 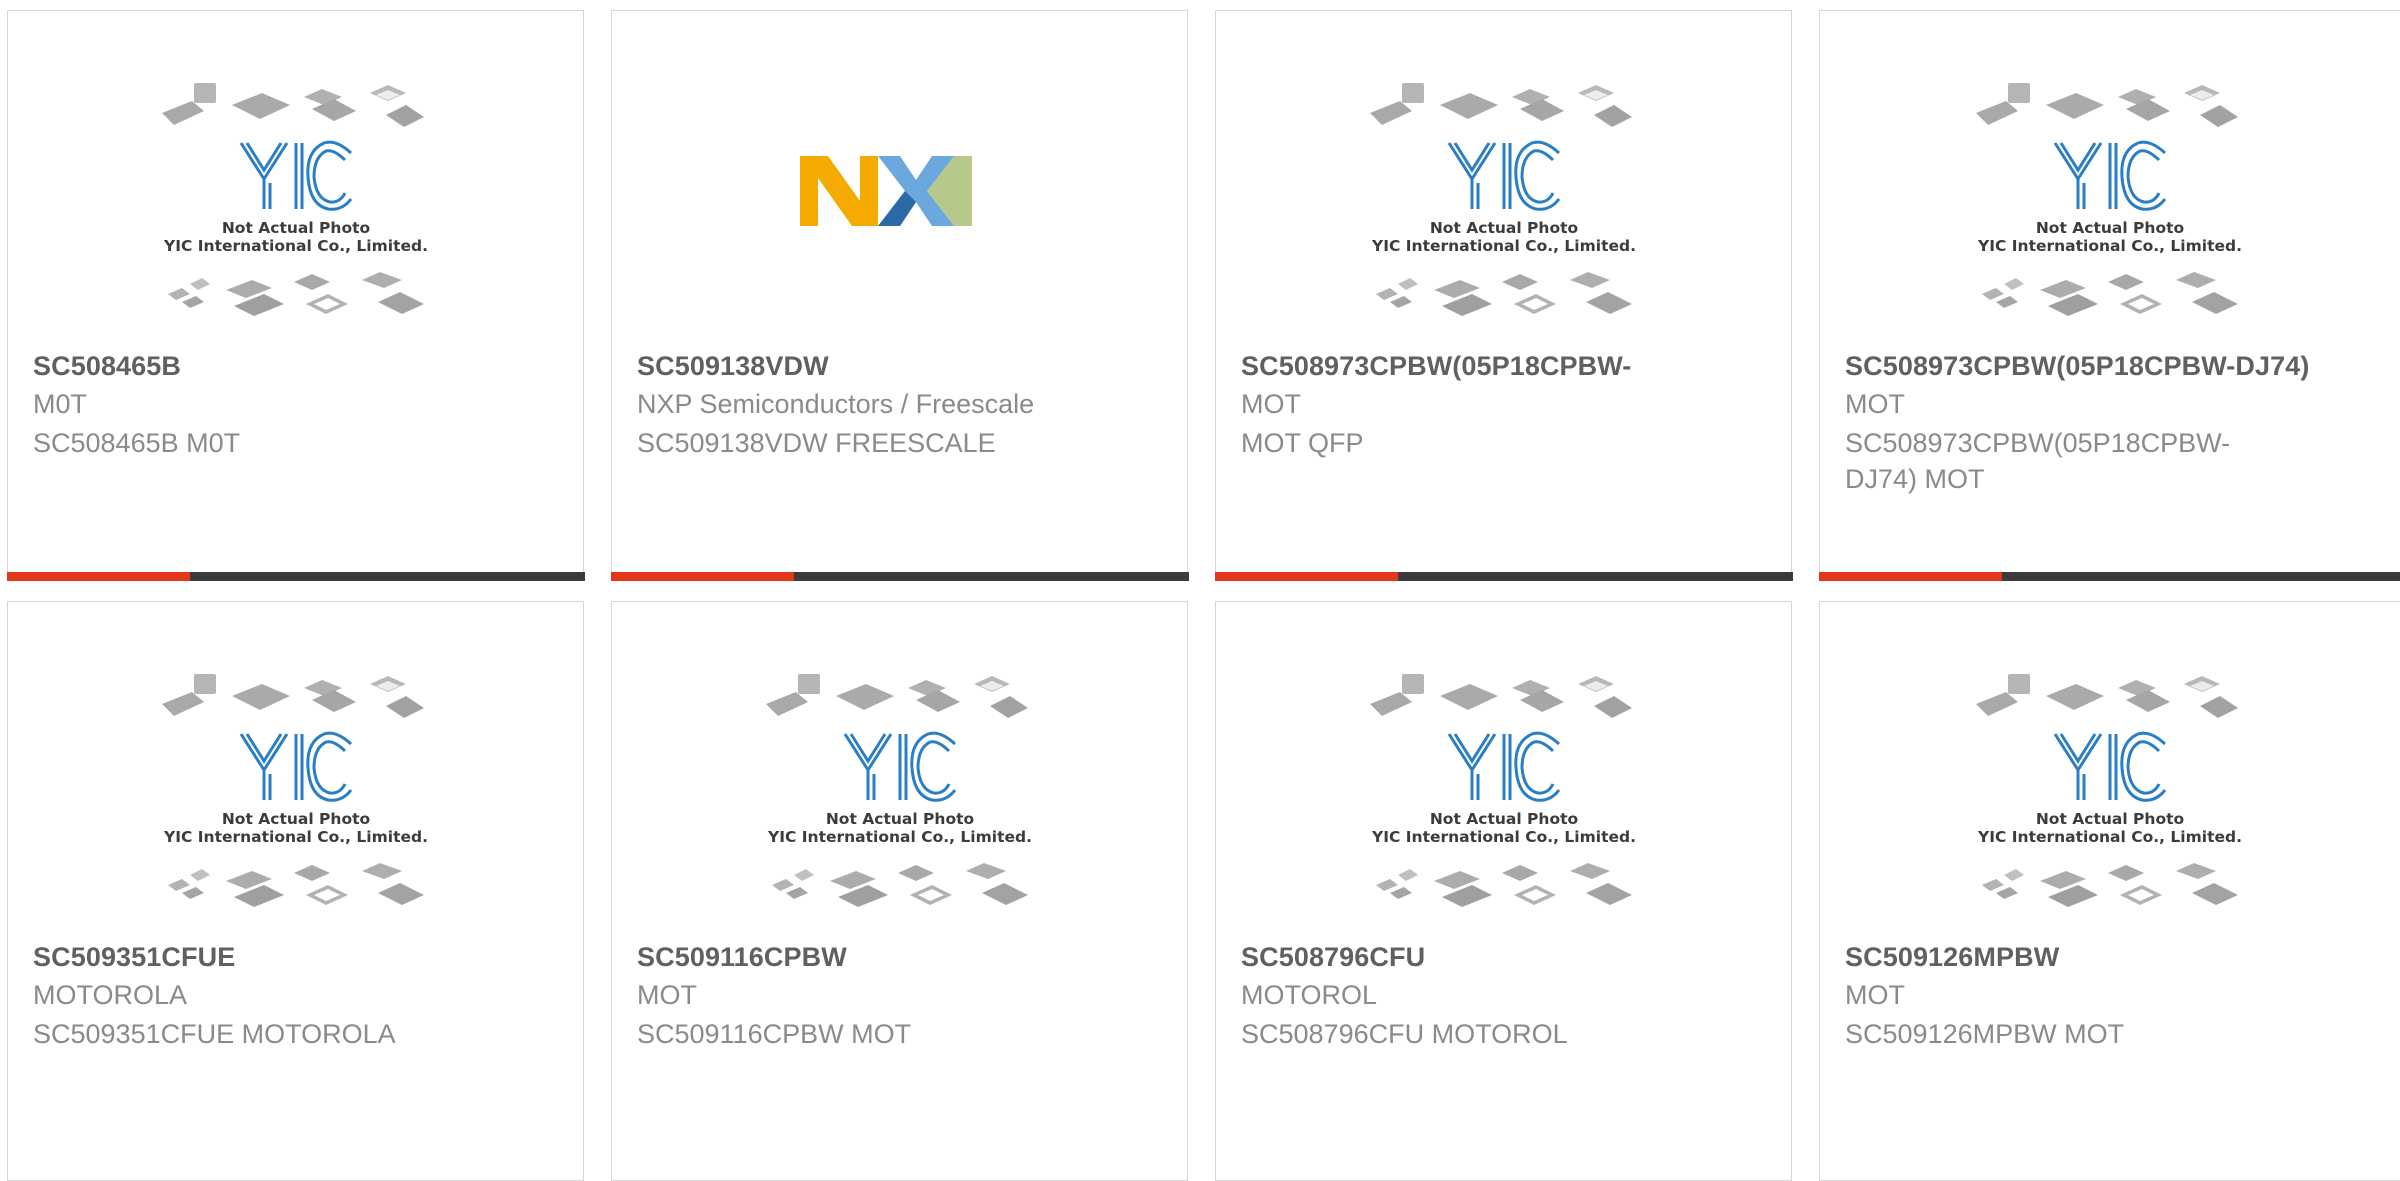 What do you see at coordinates (742, 957) in the screenshot?
I see `product-part-number: SC509116CPBW` at bounding box center [742, 957].